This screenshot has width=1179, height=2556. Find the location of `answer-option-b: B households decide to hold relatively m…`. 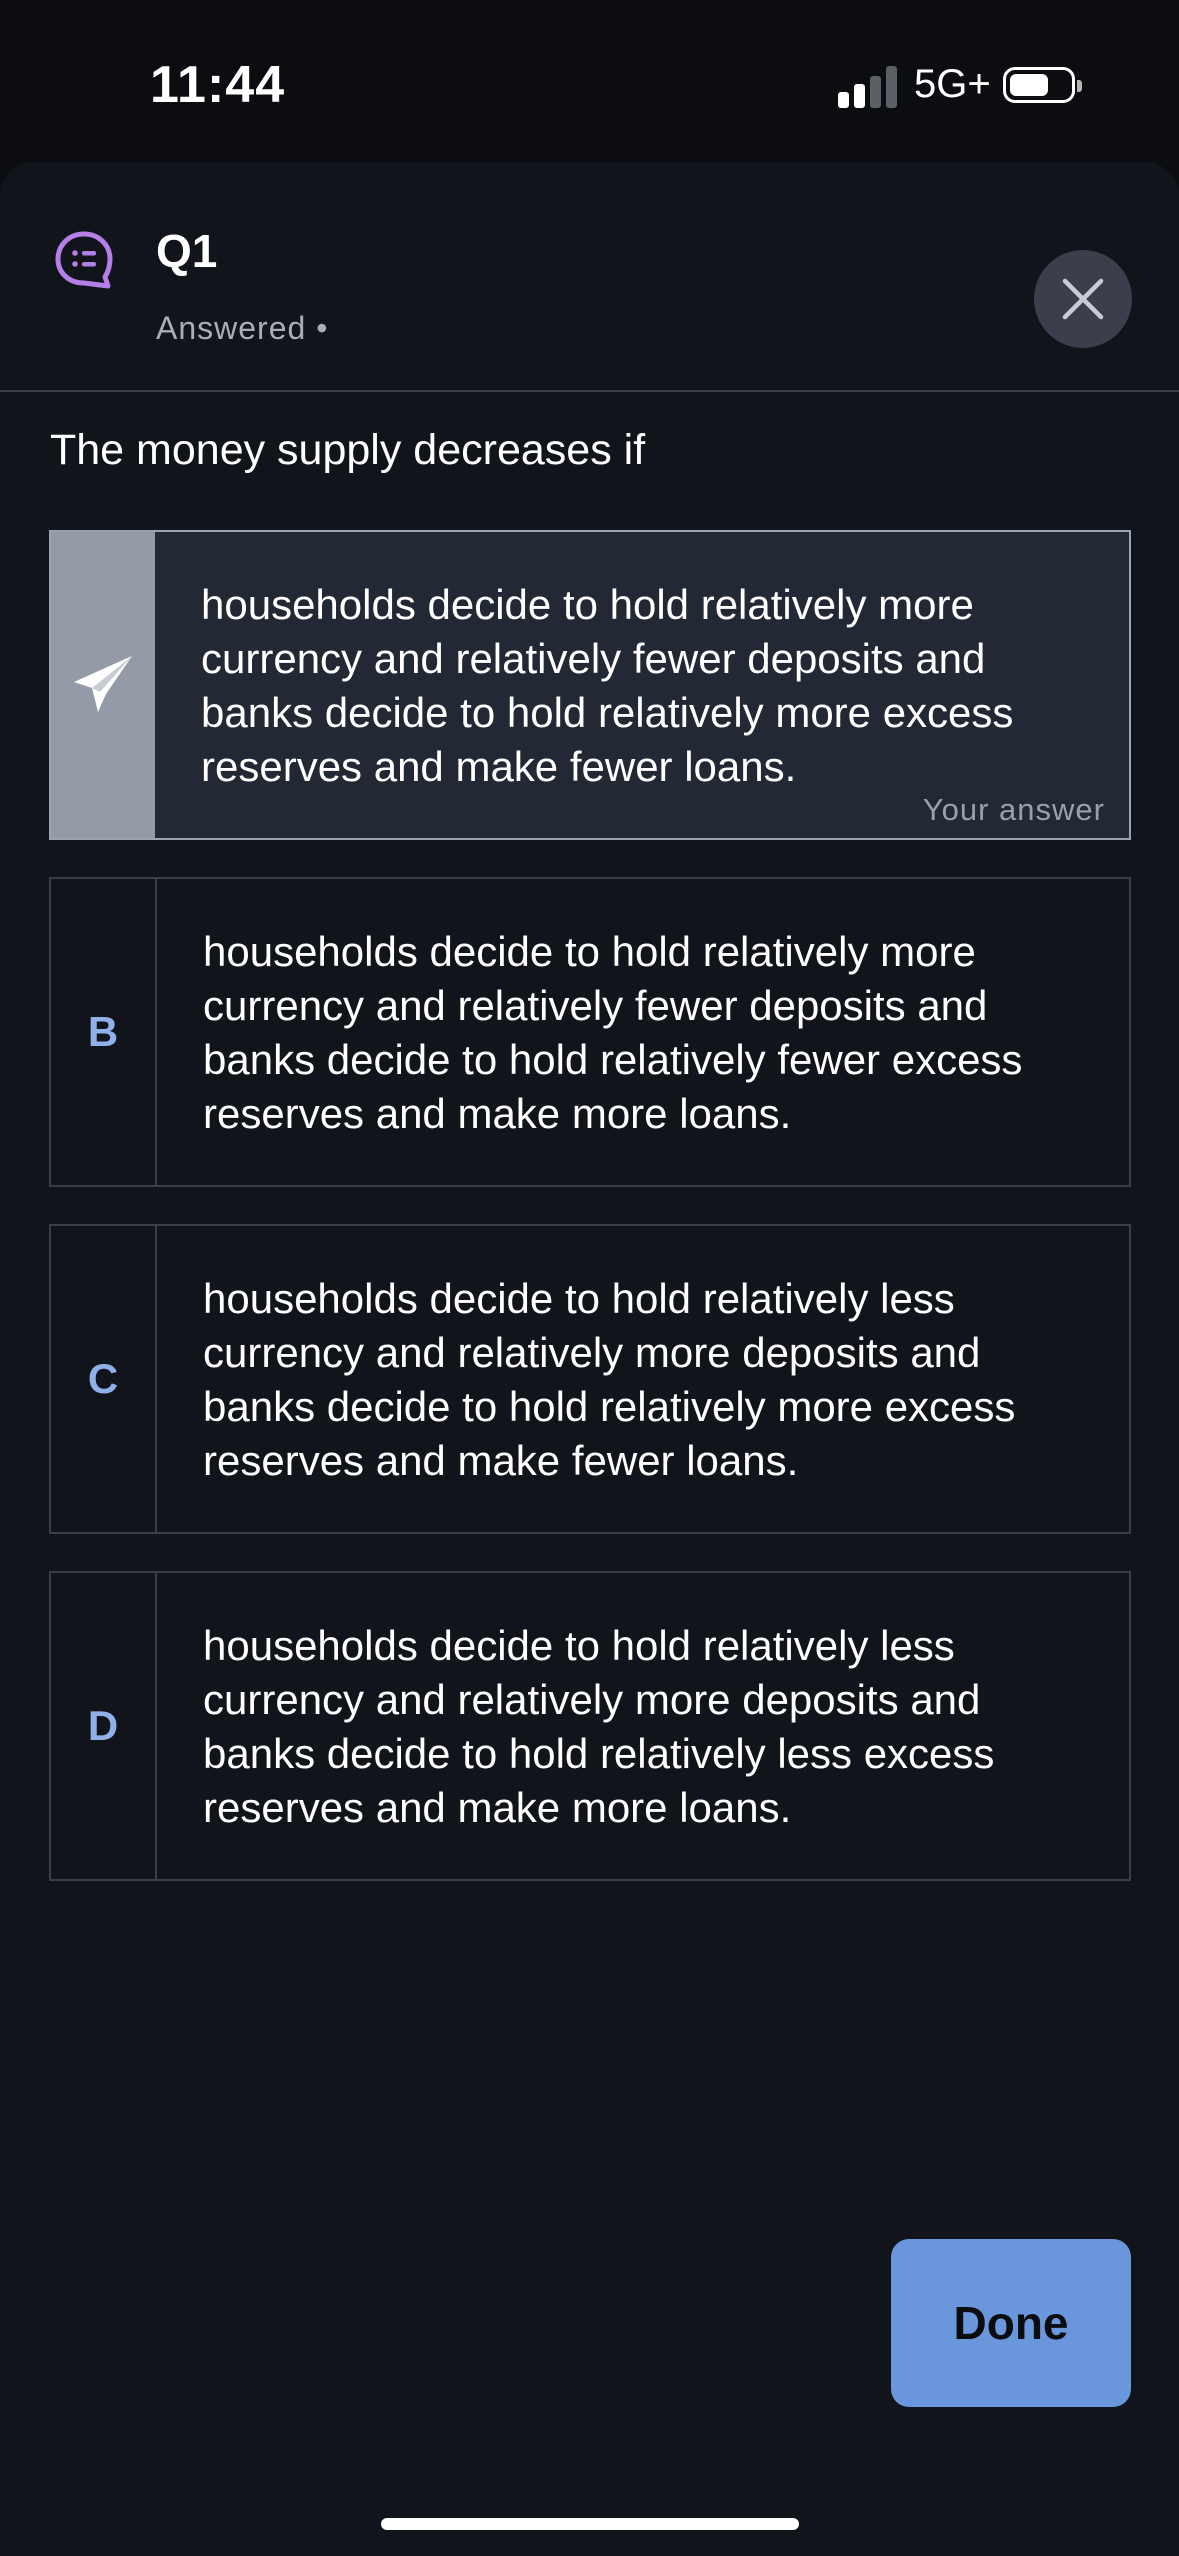

answer-option-b: B households decide to hold relatively m… is located at coordinates (590, 1032).